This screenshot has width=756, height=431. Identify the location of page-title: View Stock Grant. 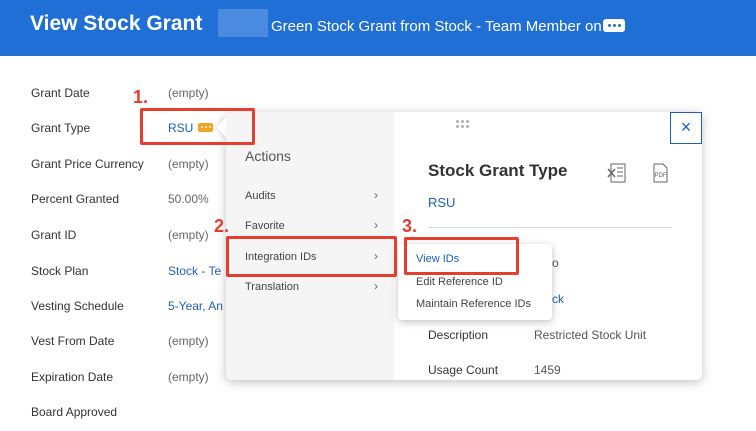
(116, 23).